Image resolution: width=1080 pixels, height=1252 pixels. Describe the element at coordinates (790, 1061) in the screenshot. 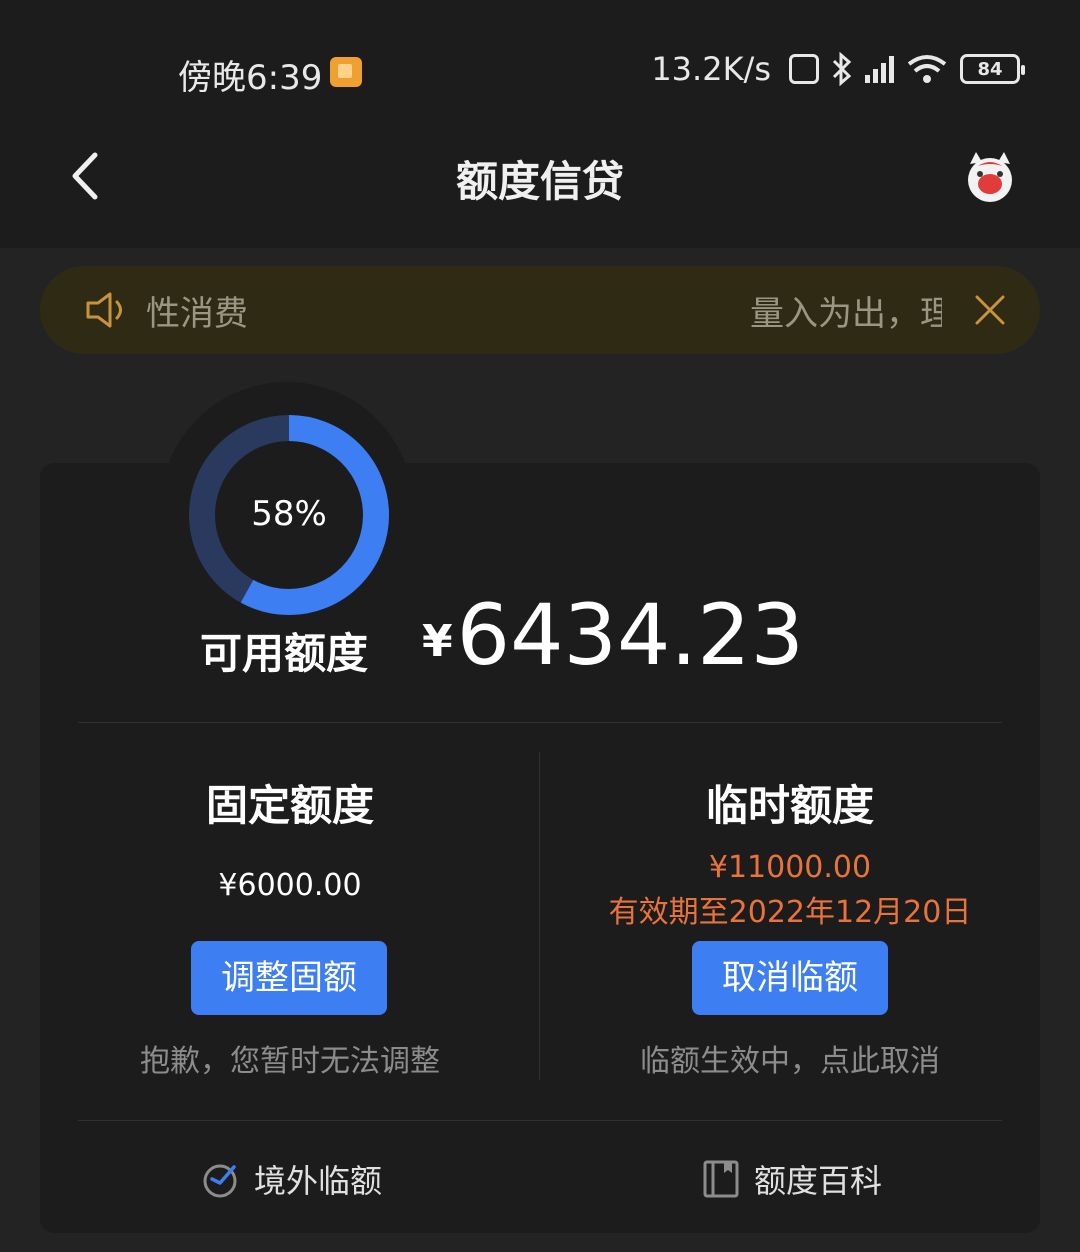

I see `temp-quota-hint-text: 临额生效中，点此取消` at that location.